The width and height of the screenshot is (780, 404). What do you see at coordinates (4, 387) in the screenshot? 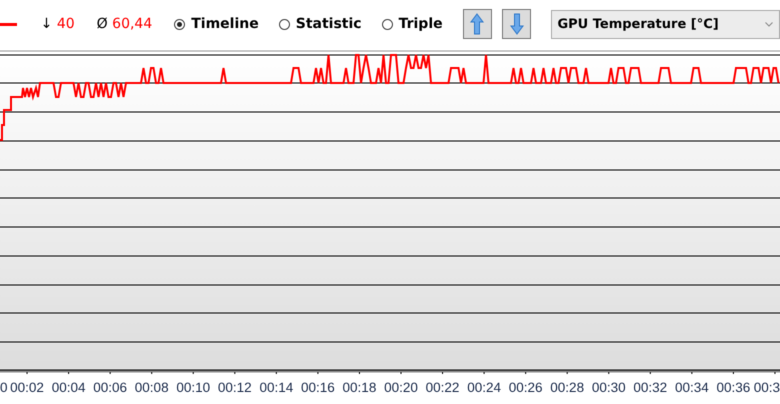
I see `axis-label: 0` at bounding box center [4, 387].